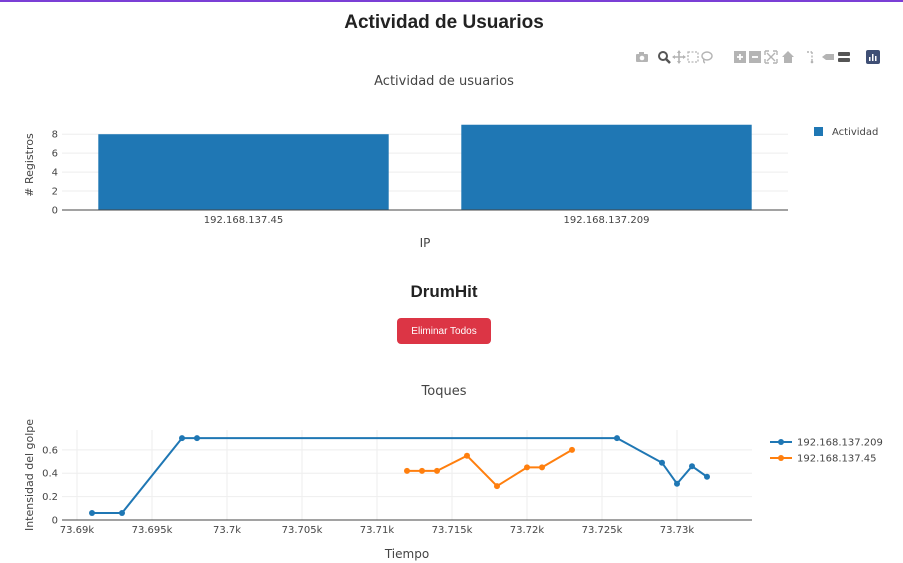 The width and height of the screenshot is (903, 563). What do you see at coordinates (55, 211) in the screenshot?
I see `bar-y-tick-label: 0` at bounding box center [55, 211].